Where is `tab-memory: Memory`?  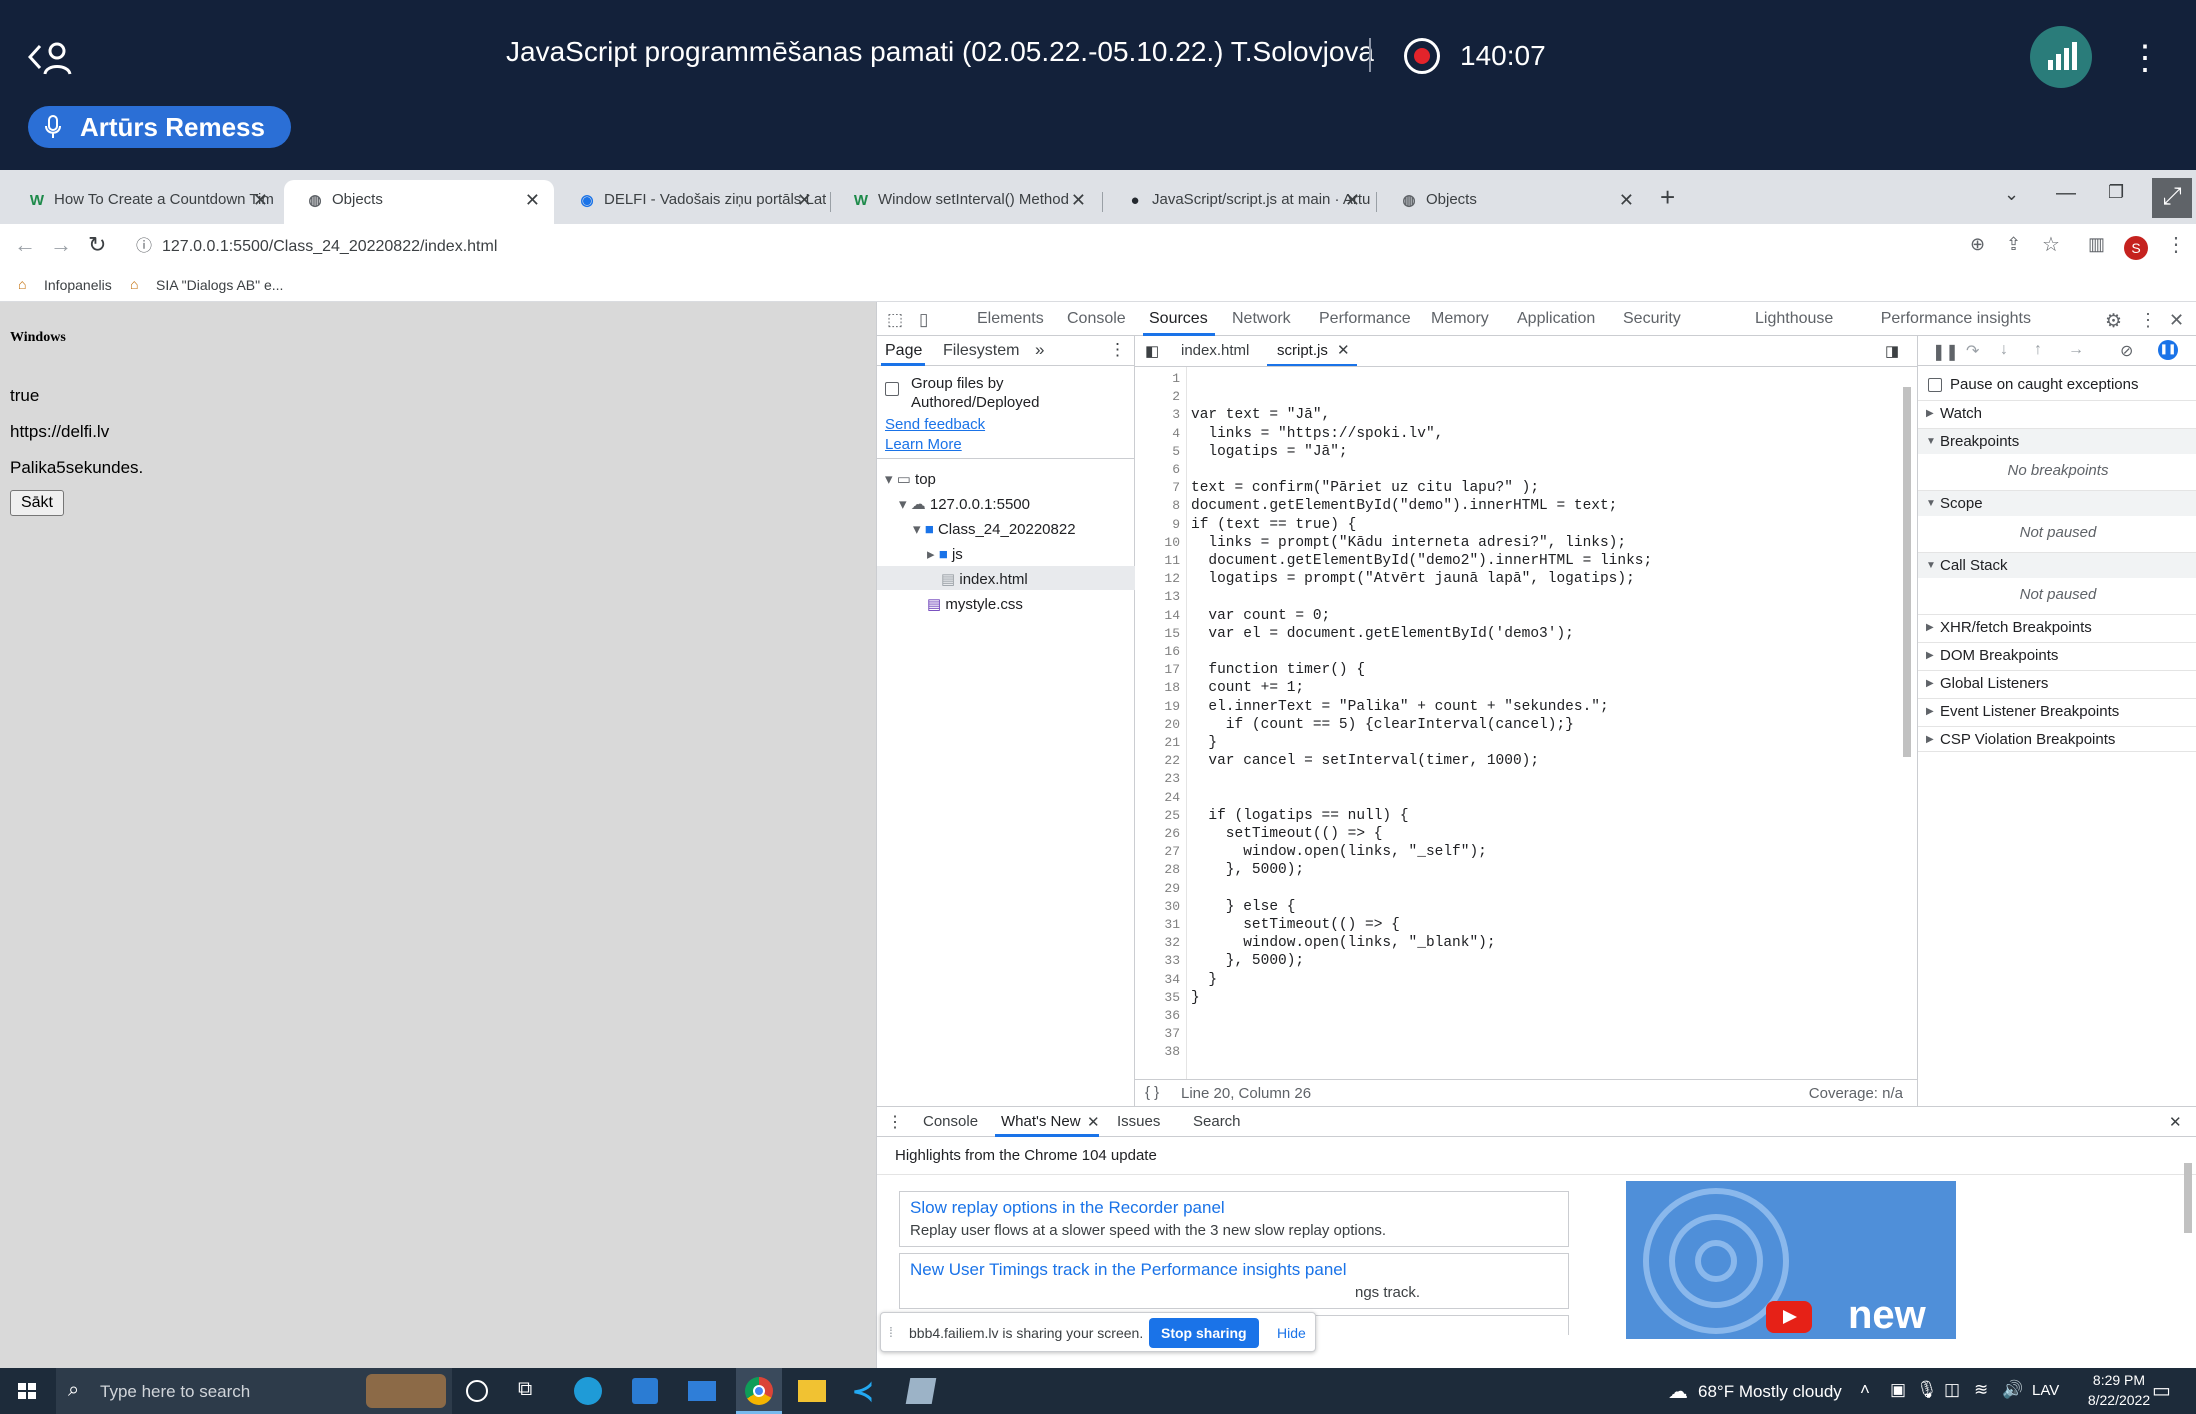
tab-memory: Memory is located at coordinates (1460, 319).